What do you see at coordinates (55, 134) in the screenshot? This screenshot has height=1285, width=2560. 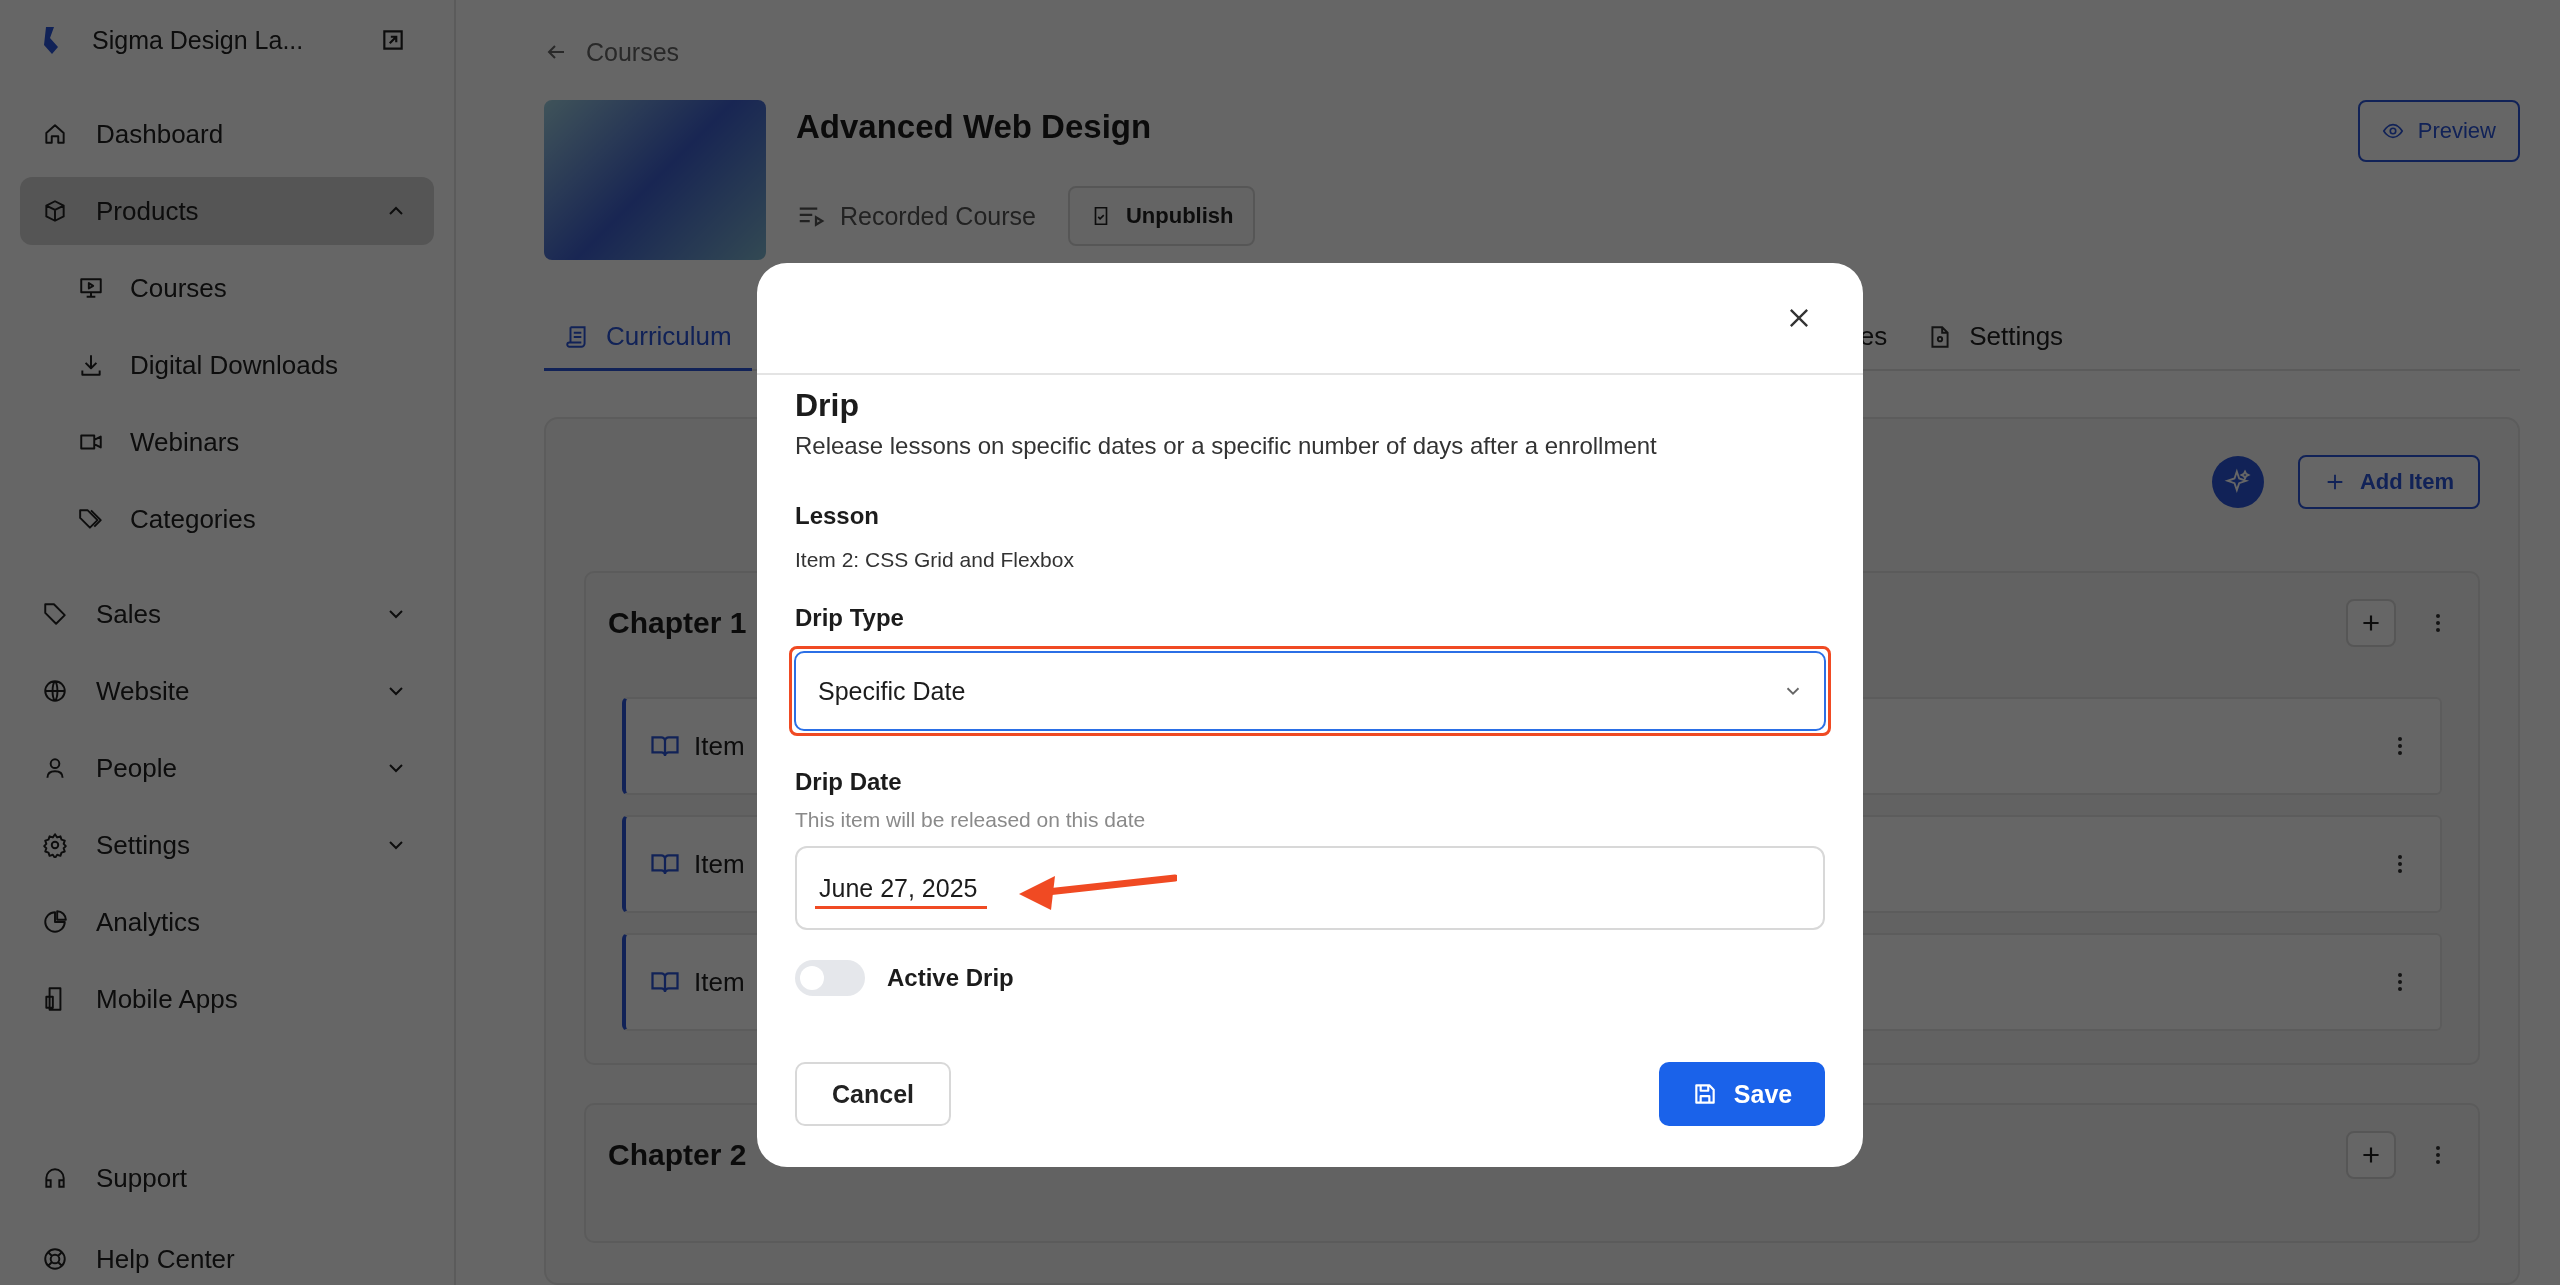 I see `home-icon` at bounding box center [55, 134].